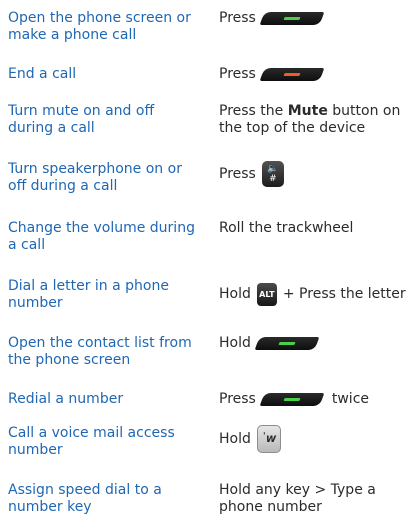  Describe the element at coordinates (85, 498) in the screenshot. I see `task-label: Assign speed dial to a number key` at that location.